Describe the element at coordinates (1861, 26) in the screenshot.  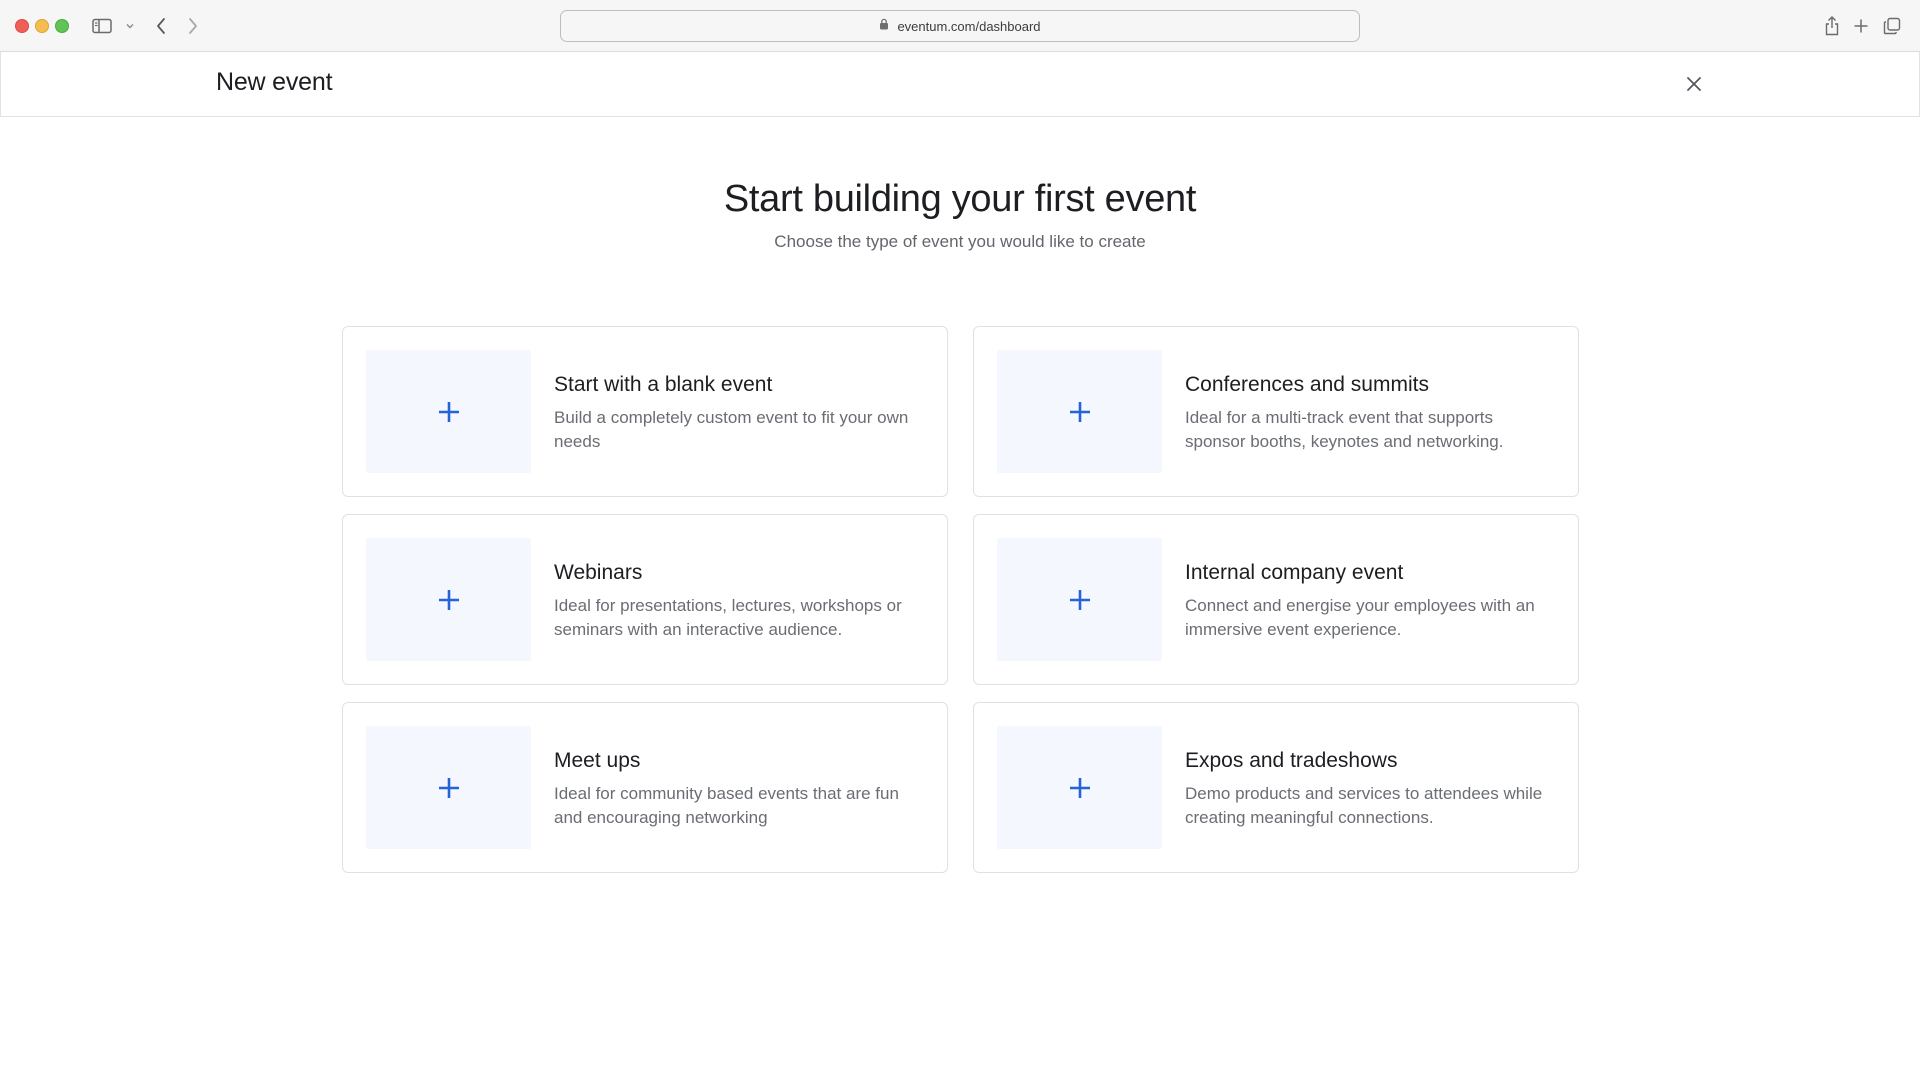
I see `new-tab-icon` at that location.